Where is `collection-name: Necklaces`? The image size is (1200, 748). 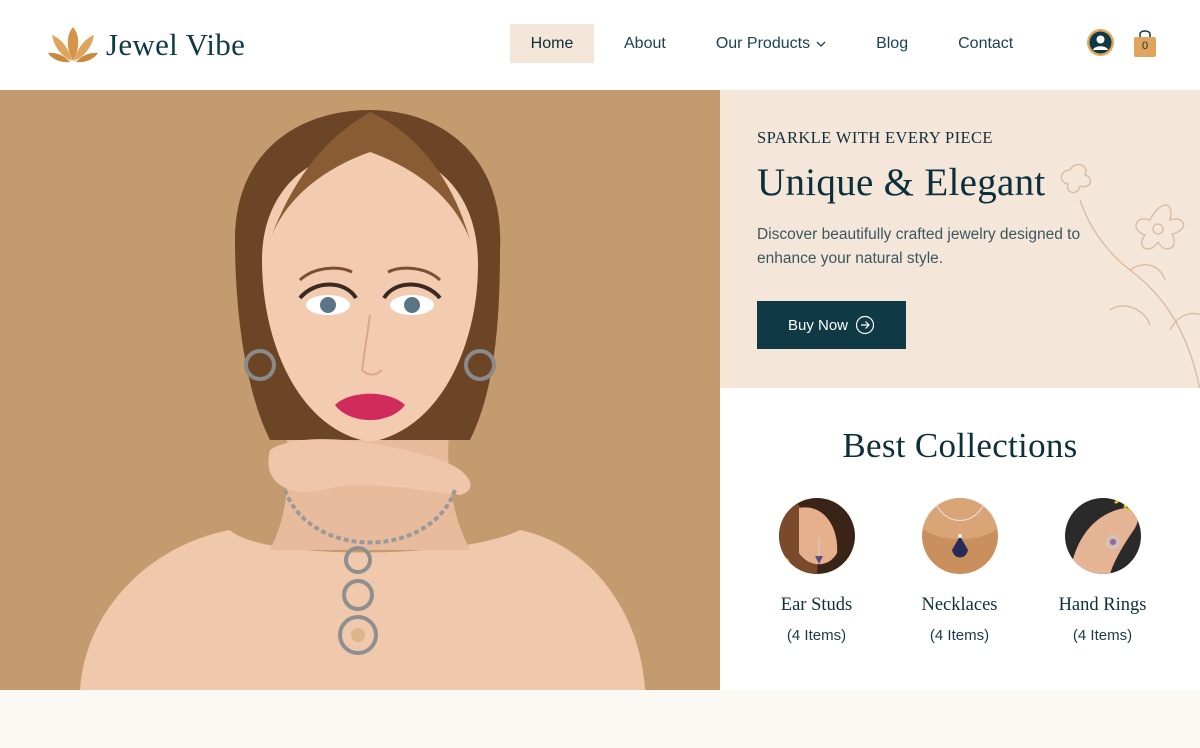
collection-name: Necklaces is located at coordinates (959, 605).